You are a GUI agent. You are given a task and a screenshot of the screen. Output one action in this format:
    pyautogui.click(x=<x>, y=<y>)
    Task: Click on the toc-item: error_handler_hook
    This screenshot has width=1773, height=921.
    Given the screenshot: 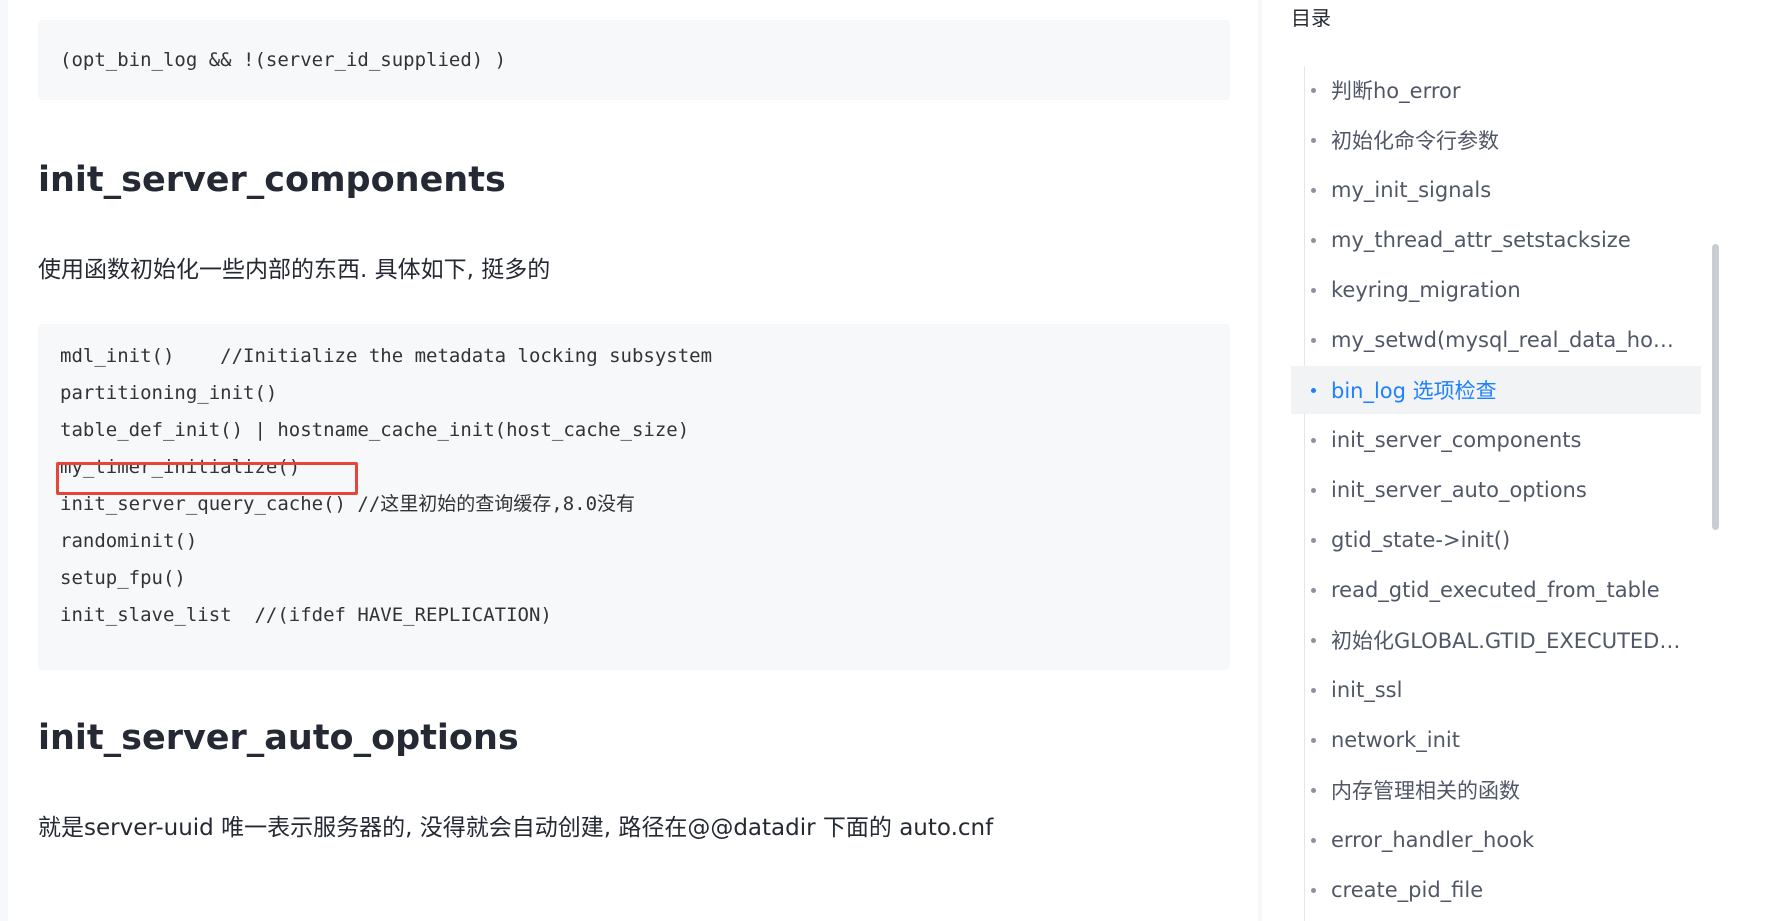 What is the action you would take?
    pyautogui.click(x=1496, y=840)
    